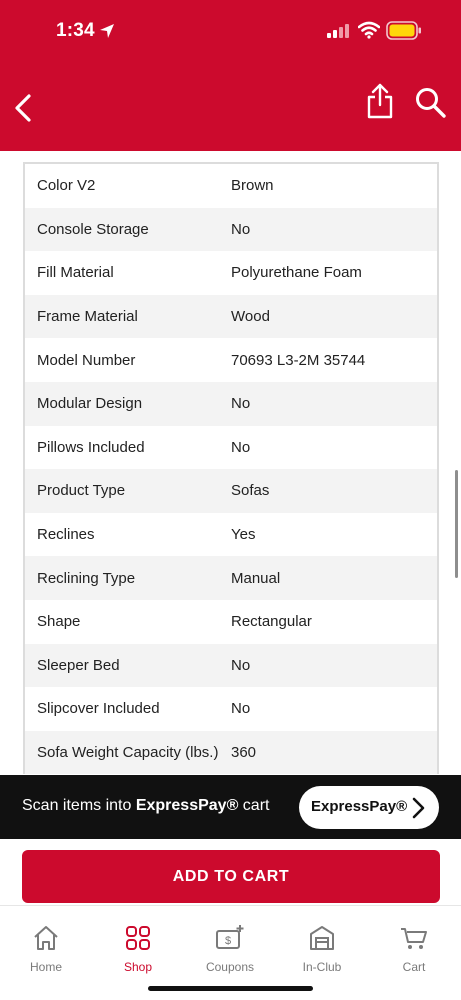 This screenshot has width=461, height=1000. I want to click on spec-row: Slipcover Included No, so click(231, 709).